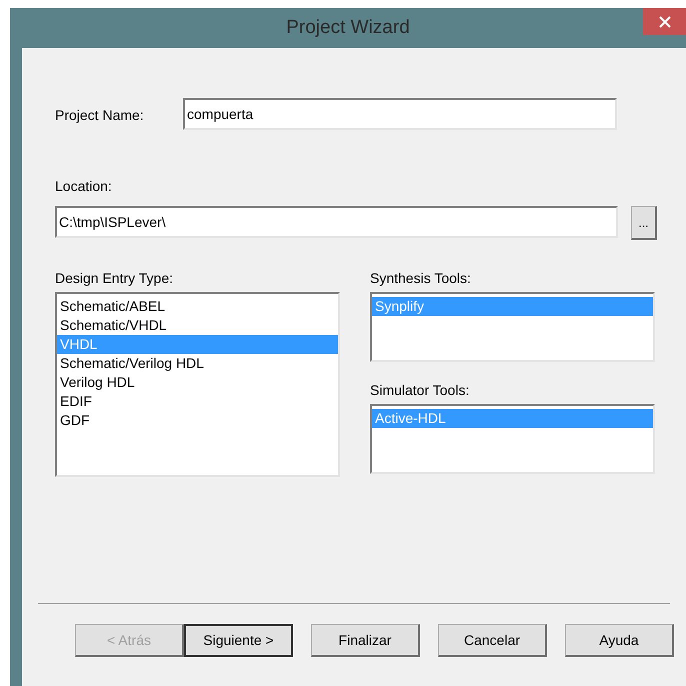  What do you see at coordinates (197, 363) in the screenshot?
I see `list-item: Schematic/Verilog HDL` at bounding box center [197, 363].